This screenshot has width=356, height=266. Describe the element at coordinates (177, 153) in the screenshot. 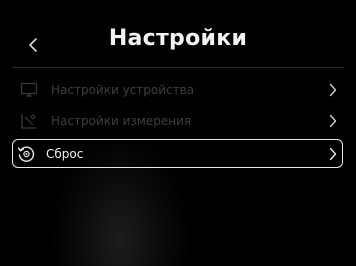

I see `menu-item-reset: Сброс` at that location.